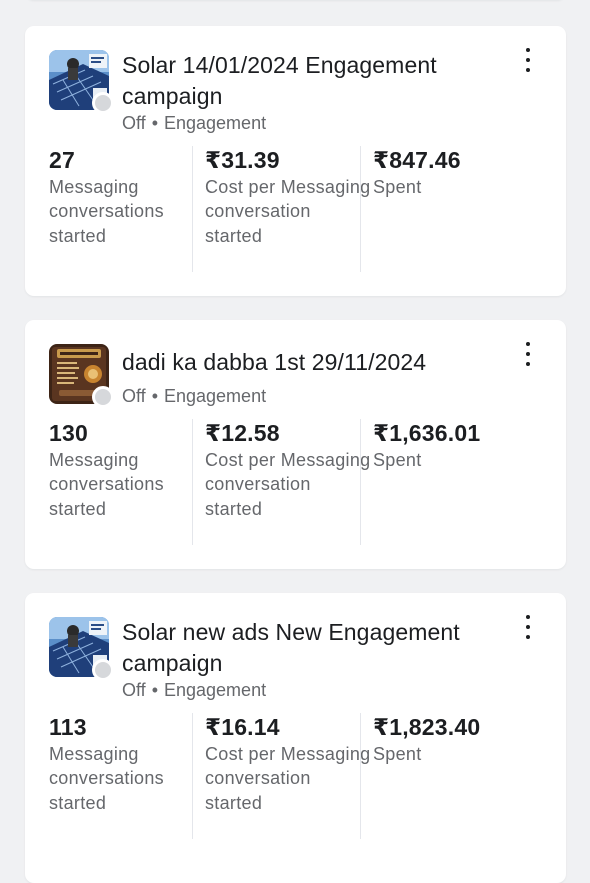 Image resolution: width=590 pixels, height=883 pixels. What do you see at coordinates (441, 482) in the screenshot?
I see `metric-spent: ₹1,636.01 Spent` at bounding box center [441, 482].